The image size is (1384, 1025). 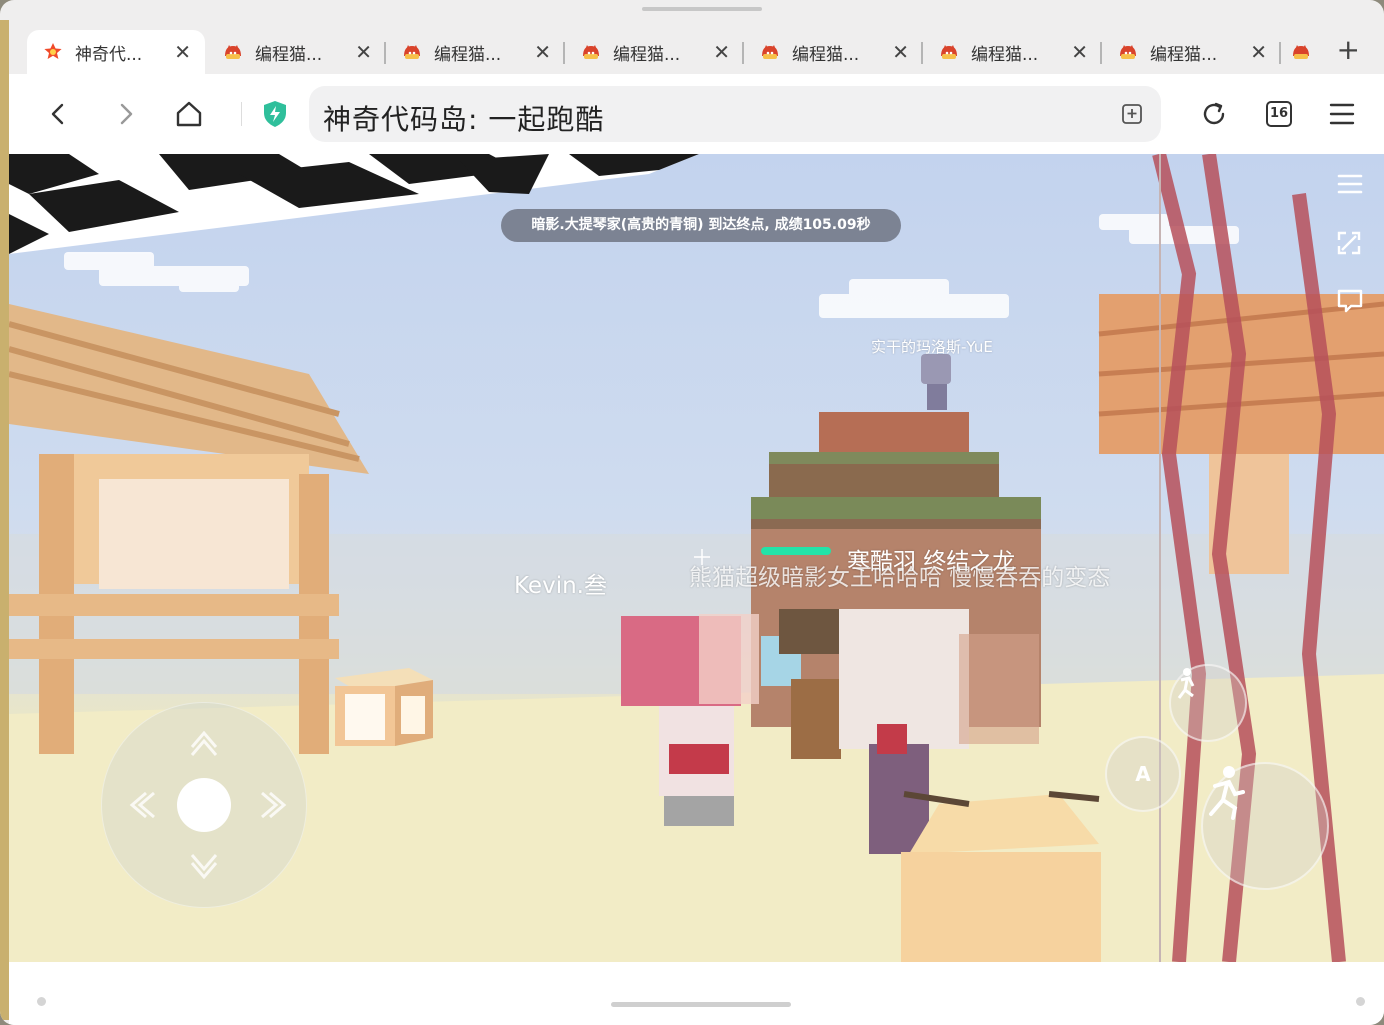 What do you see at coordinates (1349, 243) in the screenshot?
I see `fullscreen-icon` at bounding box center [1349, 243].